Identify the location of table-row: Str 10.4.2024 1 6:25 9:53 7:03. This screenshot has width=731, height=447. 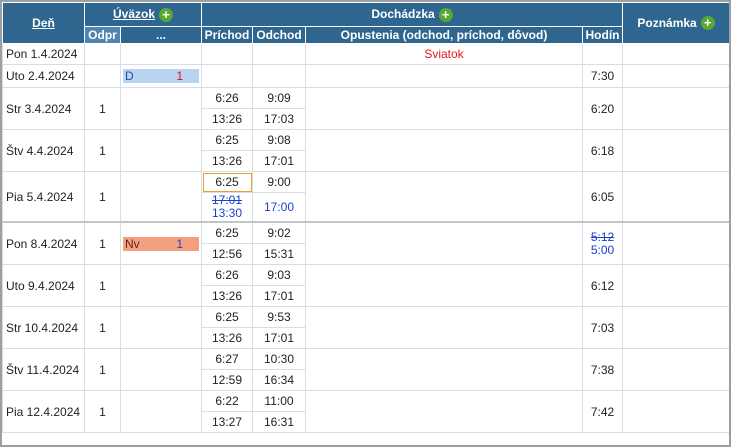
(365, 327).